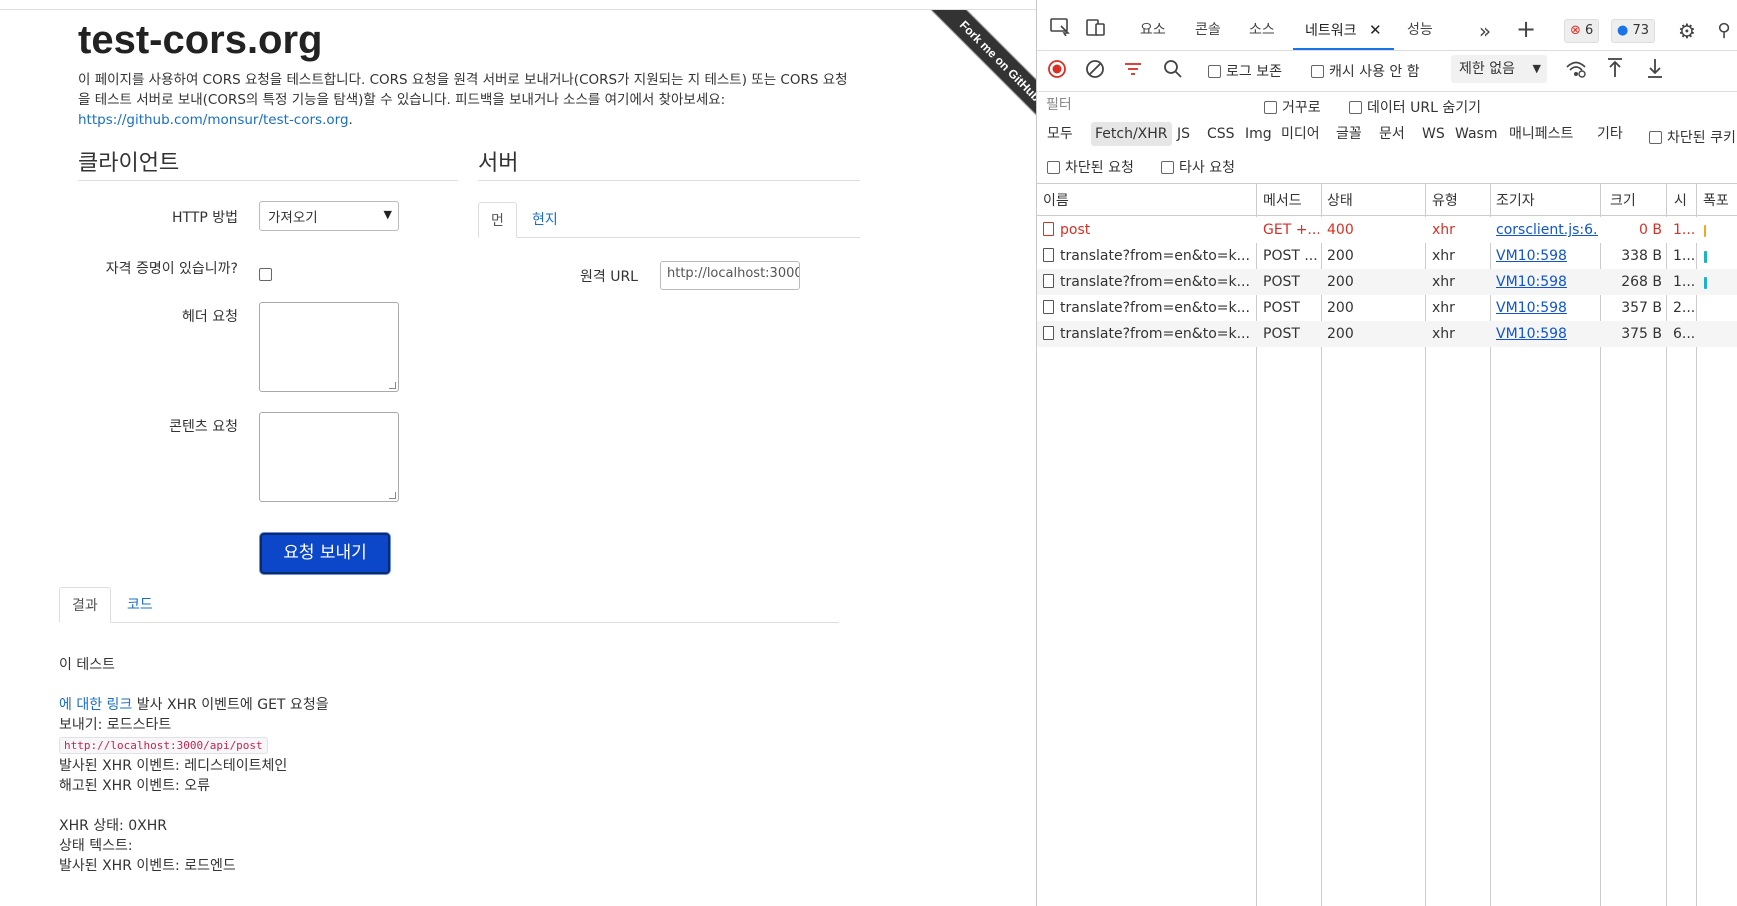 This screenshot has width=1737, height=906. I want to click on type-ws: WS, so click(1433, 134).